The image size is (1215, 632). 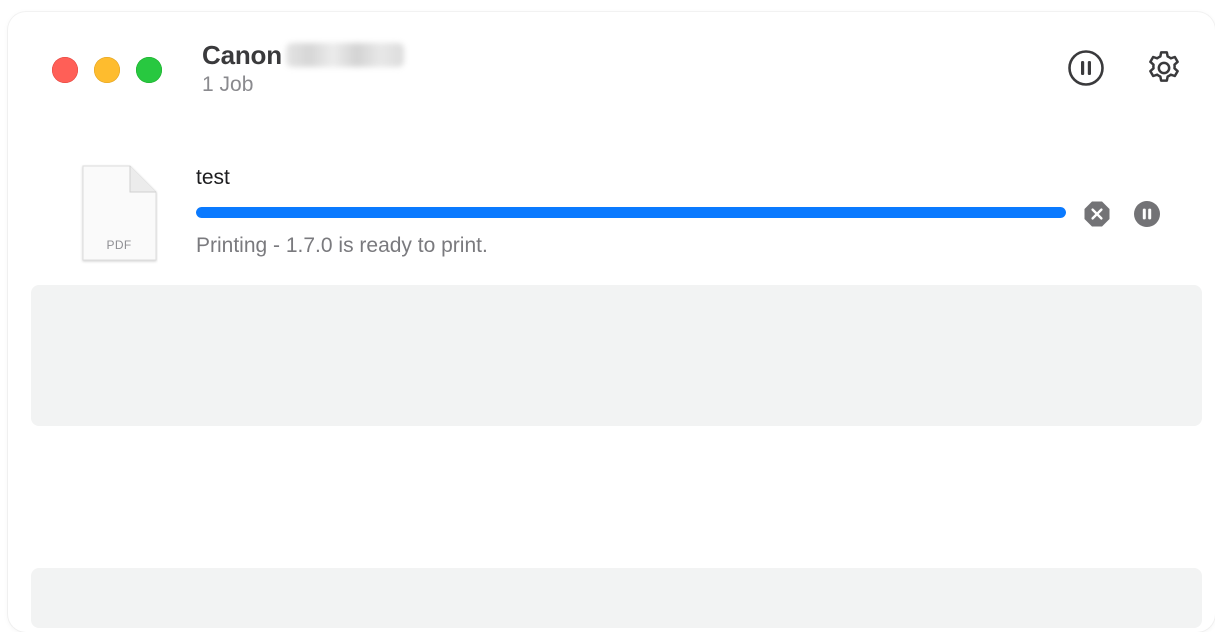 What do you see at coordinates (242, 54) in the screenshot?
I see `printer-name: Canon` at bounding box center [242, 54].